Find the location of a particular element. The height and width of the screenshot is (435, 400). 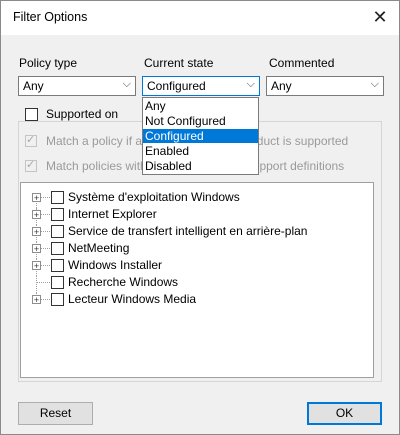

current-state-value: Configured is located at coordinates (176, 86).